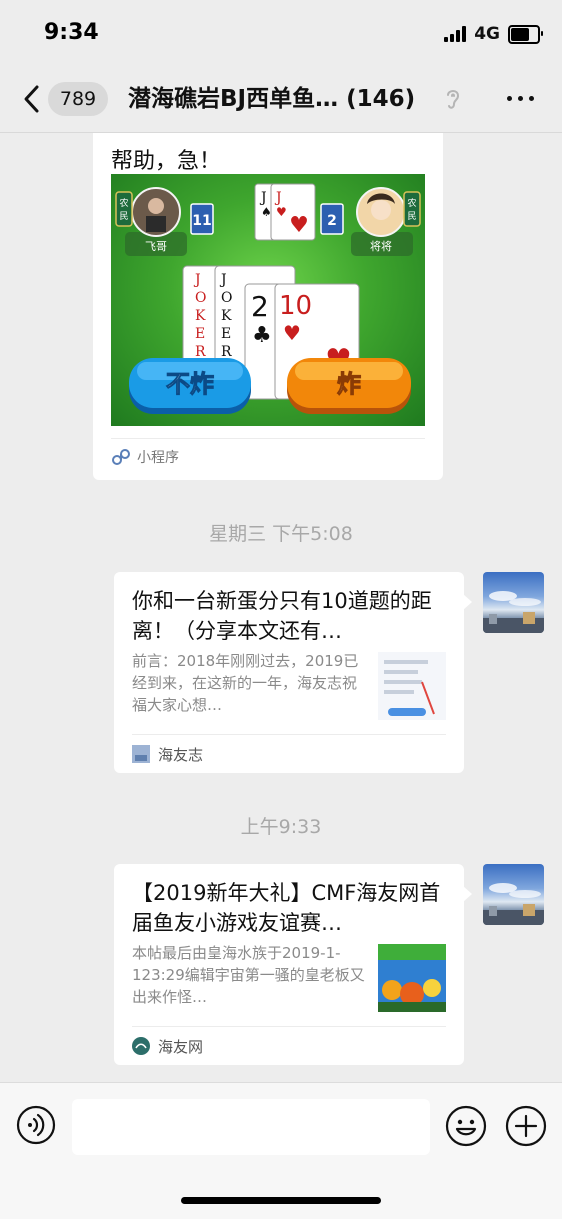 This screenshot has width=562, height=1219. Describe the element at coordinates (181, 1046) in the screenshot. I see `source-name: 海友网` at that location.